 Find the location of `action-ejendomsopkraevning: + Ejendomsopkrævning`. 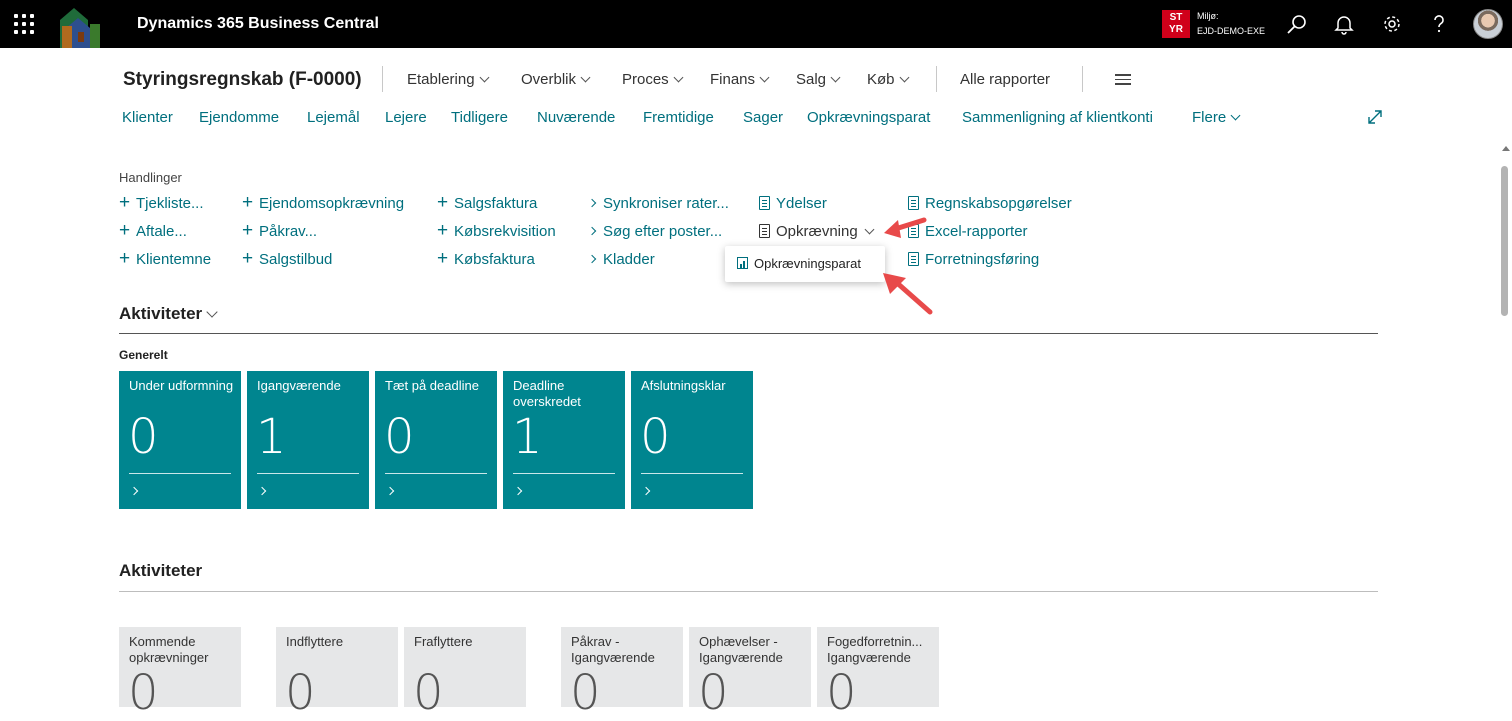

action-ejendomsopkraevning: + Ejendomsopkrævning is located at coordinates (323, 202).